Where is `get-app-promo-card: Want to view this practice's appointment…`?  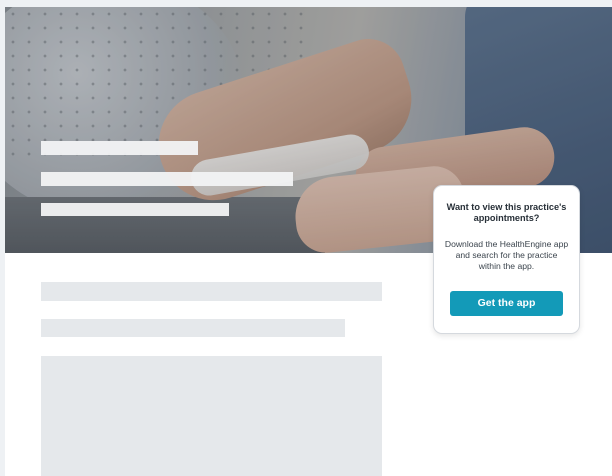
get-app-promo-card: Want to view this practice's appointment… is located at coordinates (506, 259).